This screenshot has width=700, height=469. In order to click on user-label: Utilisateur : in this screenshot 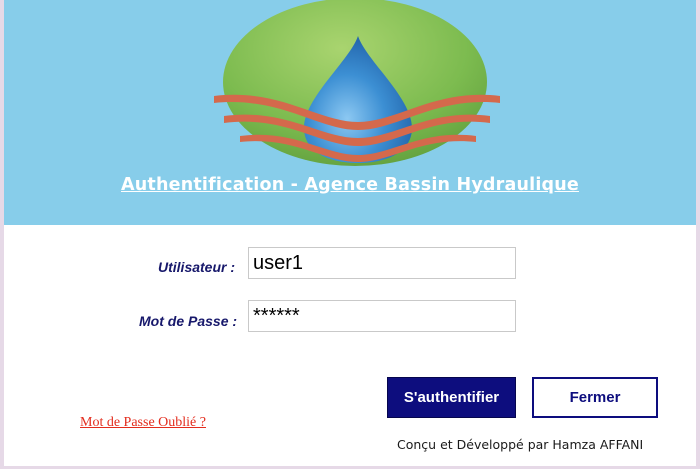, I will do `click(197, 267)`.